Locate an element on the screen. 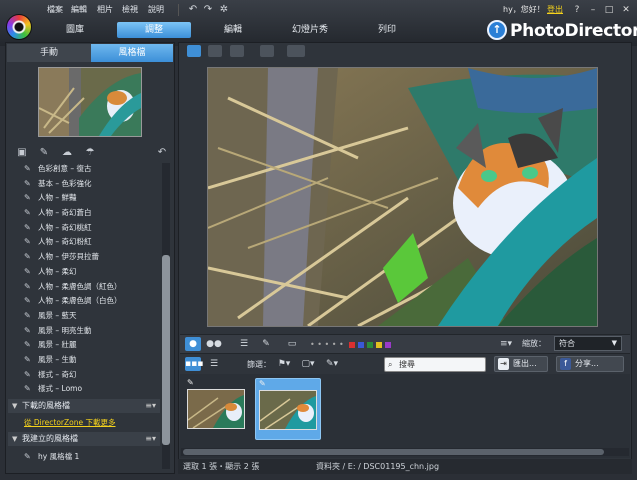 The width and height of the screenshot is (637, 480). view-display-dropdown-icon is located at coordinates (296, 51).